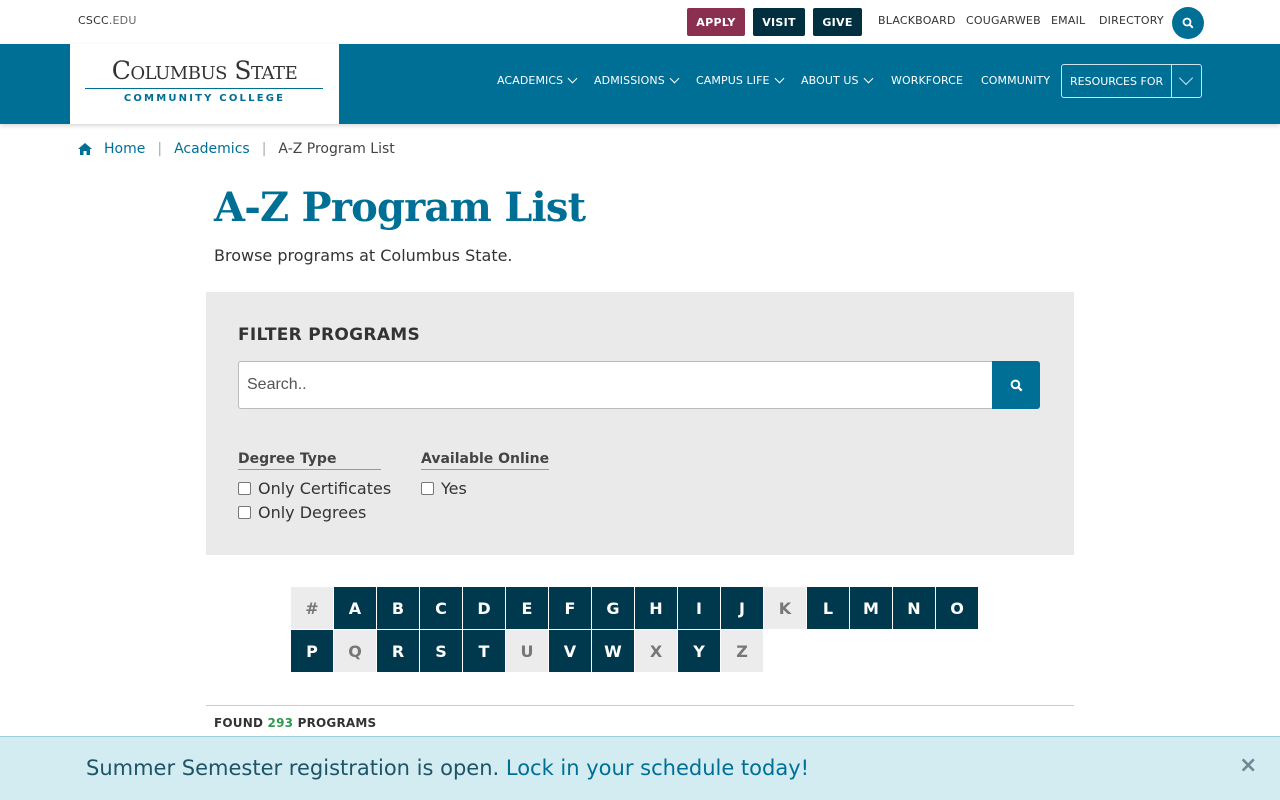 Image resolution: width=1280 pixels, height=800 pixels. What do you see at coordinates (779, 22) in the screenshot?
I see `visit-button: VISIT` at bounding box center [779, 22].